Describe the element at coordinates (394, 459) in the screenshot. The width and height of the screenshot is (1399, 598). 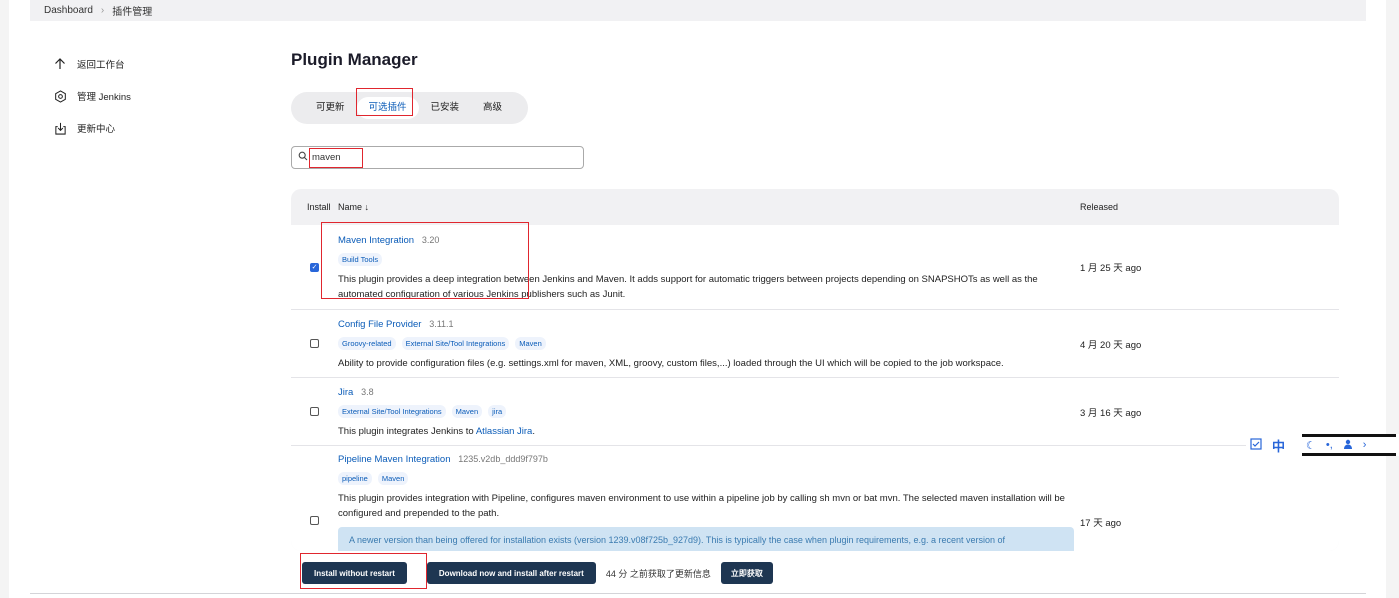
I see `plugin-name-link: Pipeline Maven Integration` at that location.